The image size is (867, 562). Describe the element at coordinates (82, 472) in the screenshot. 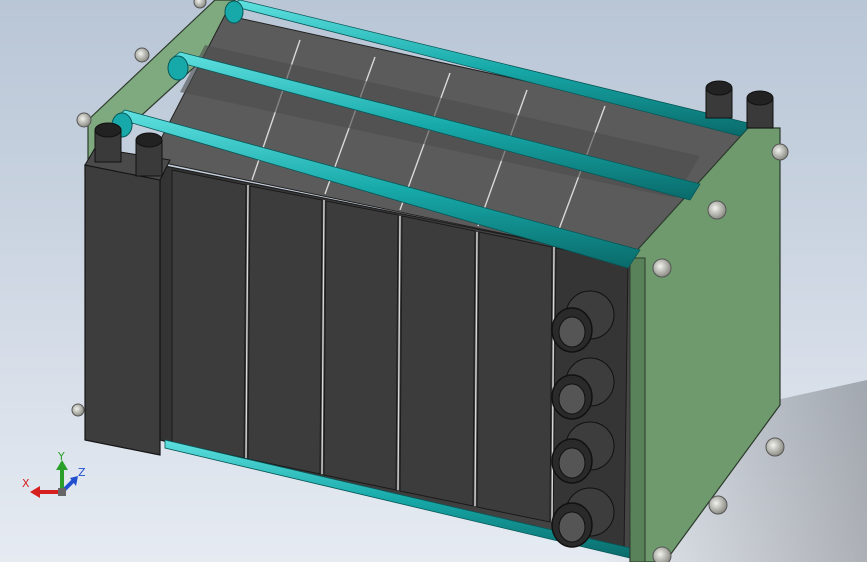

I see `triad-z-label: Z` at that location.